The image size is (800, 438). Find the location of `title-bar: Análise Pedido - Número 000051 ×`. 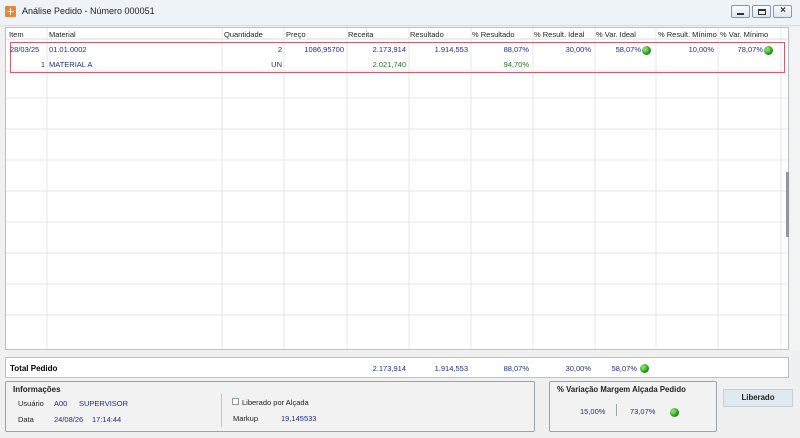

title-bar: Análise Pedido - Número 000051 × is located at coordinates (400, 13).